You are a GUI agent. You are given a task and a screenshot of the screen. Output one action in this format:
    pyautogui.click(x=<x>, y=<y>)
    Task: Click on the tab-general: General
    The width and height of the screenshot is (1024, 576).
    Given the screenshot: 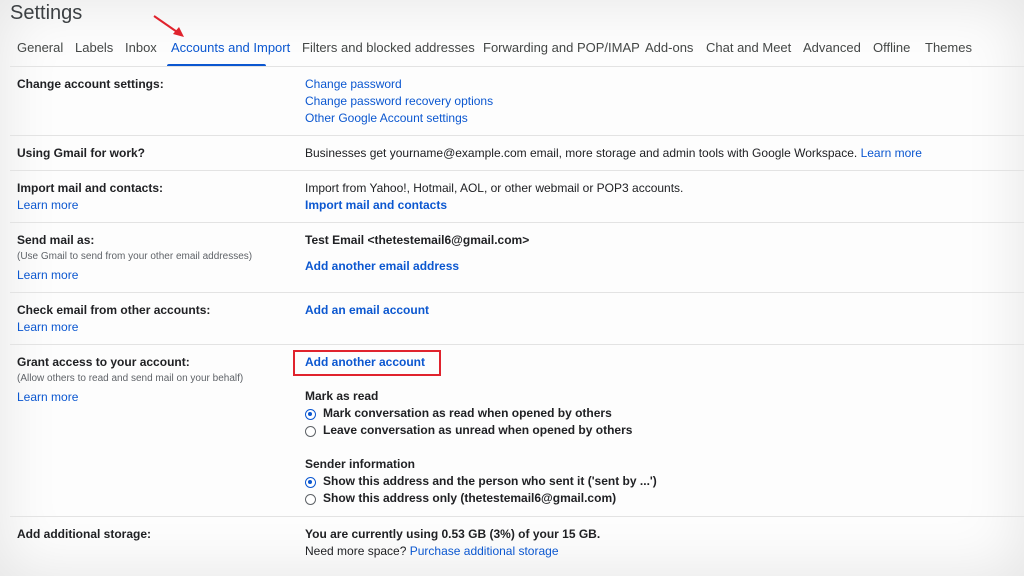 What is the action you would take?
    pyautogui.click(x=40, y=47)
    